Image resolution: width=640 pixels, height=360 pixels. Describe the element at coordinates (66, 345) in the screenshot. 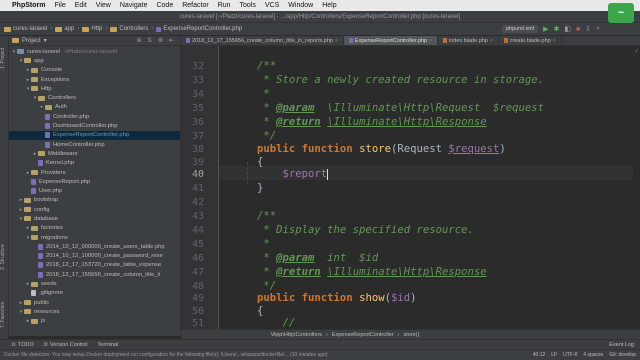

I see `version-control-tool-tab: 9: Version Control` at that location.